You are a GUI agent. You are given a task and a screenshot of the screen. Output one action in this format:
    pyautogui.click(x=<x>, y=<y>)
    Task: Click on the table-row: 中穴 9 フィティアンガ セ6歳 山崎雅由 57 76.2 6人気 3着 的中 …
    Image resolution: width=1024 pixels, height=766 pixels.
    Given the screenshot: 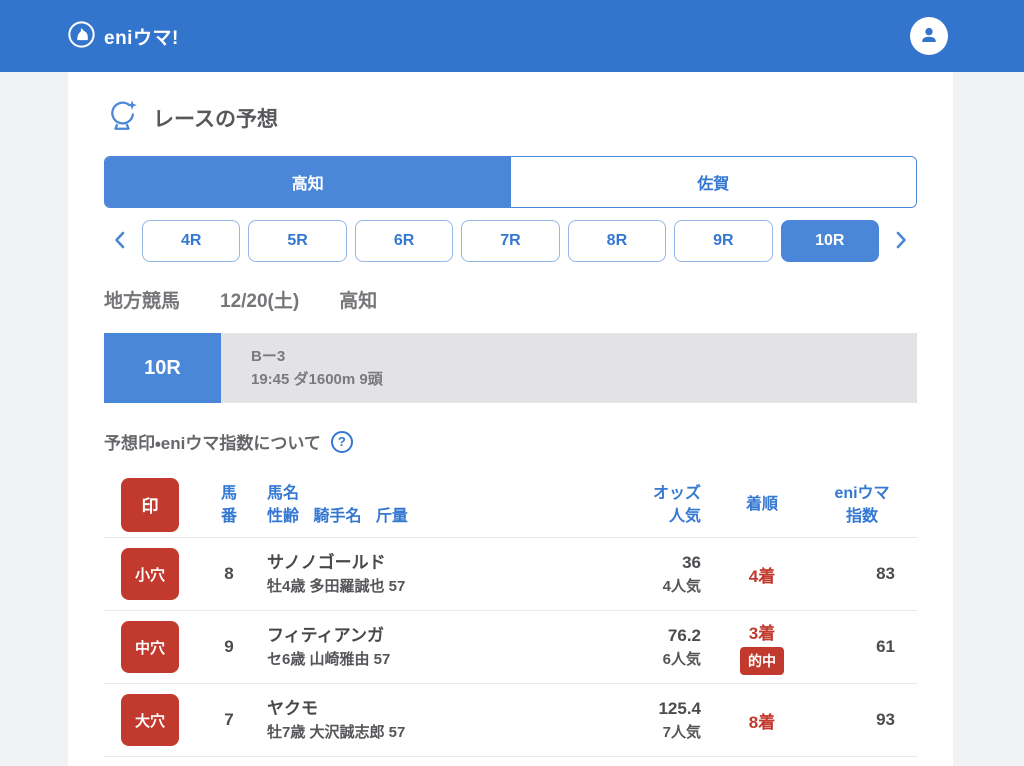 What is the action you would take?
    pyautogui.click(x=510, y=647)
    